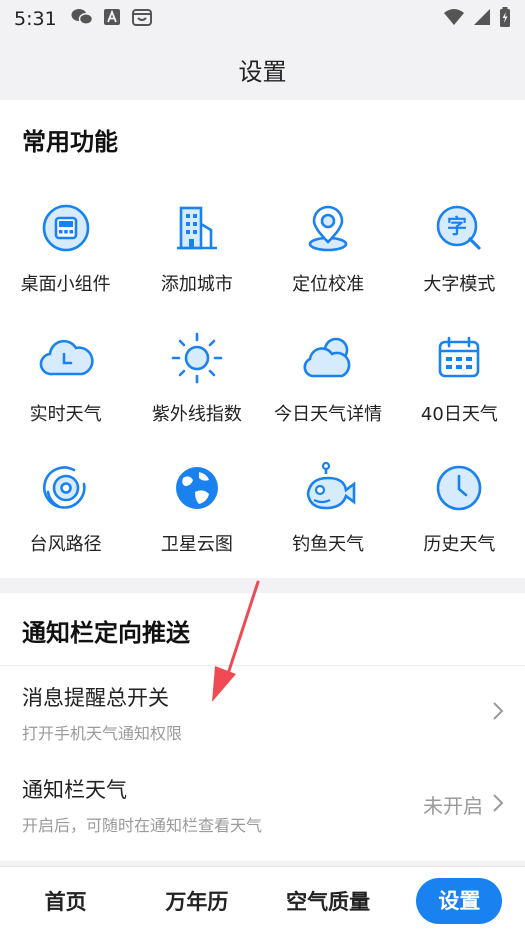  Describe the element at coordinates (505, 19) in the screenshot. I see `battery-charging-icon` at that location.